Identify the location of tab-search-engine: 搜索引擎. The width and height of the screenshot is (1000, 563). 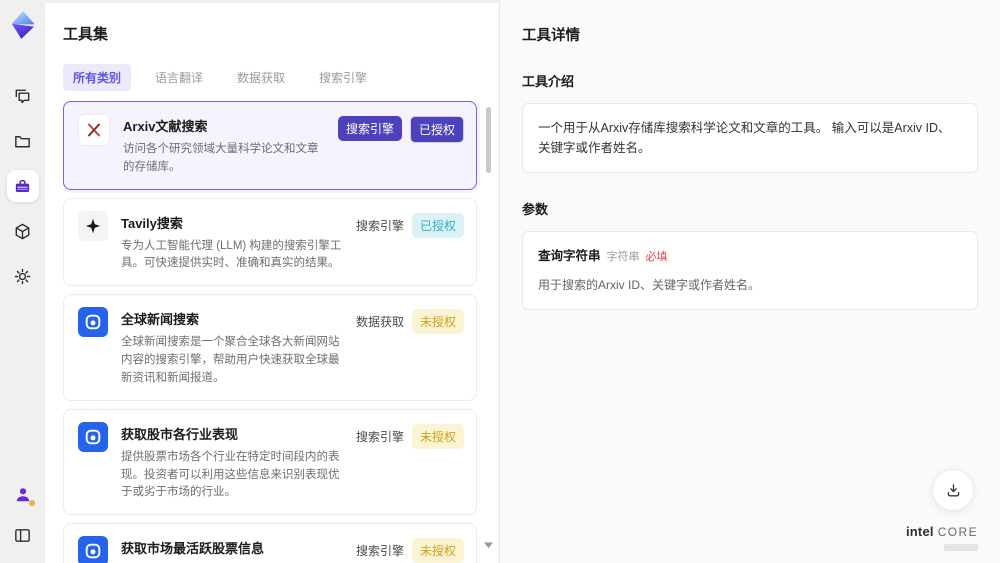
(343, 77).